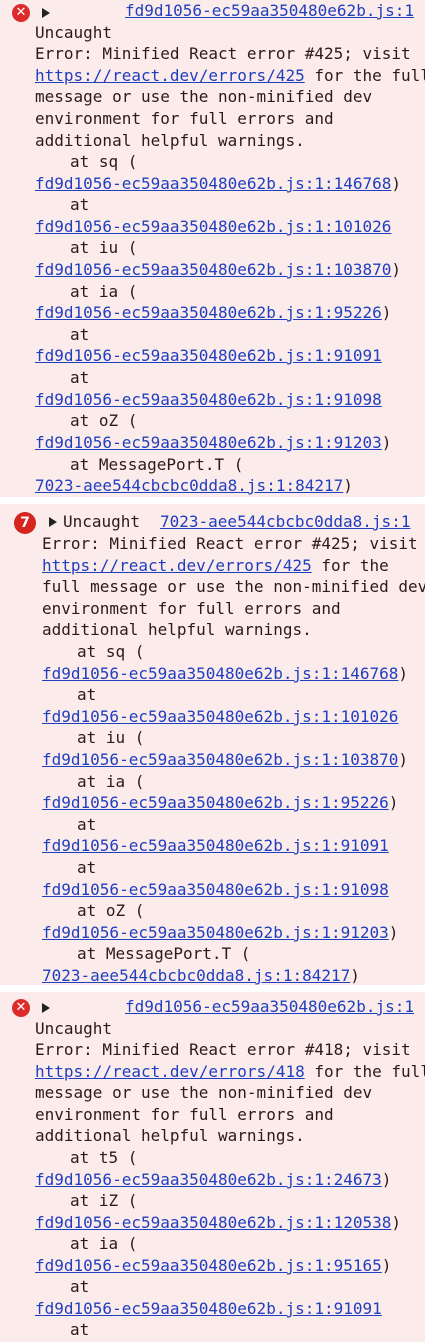  Describe the element at coordinates (223, 1049) in the screenshot. I see `error-message-line: Error: Minified React error #418; visit` at that location.